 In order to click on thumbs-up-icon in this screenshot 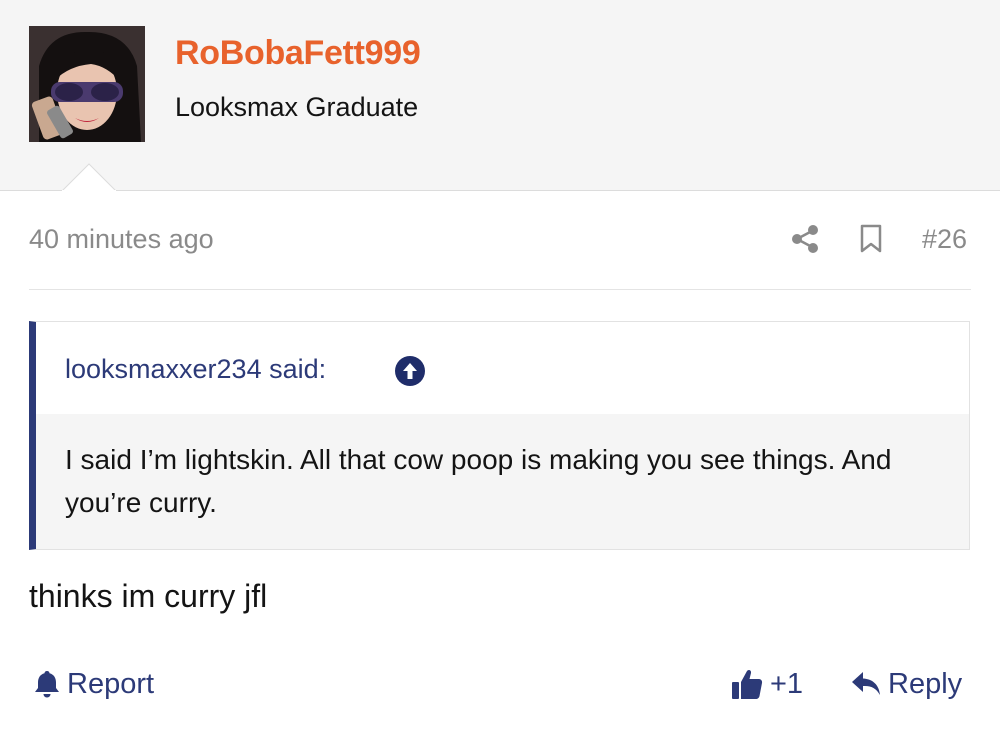, I will do `click(747, 684)`.